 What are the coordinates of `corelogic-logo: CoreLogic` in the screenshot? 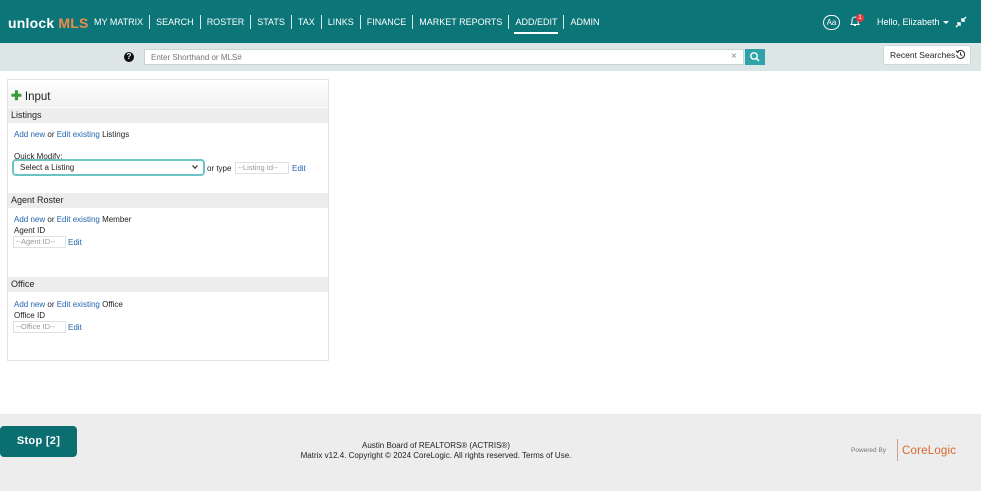 It's located at (929, 451).